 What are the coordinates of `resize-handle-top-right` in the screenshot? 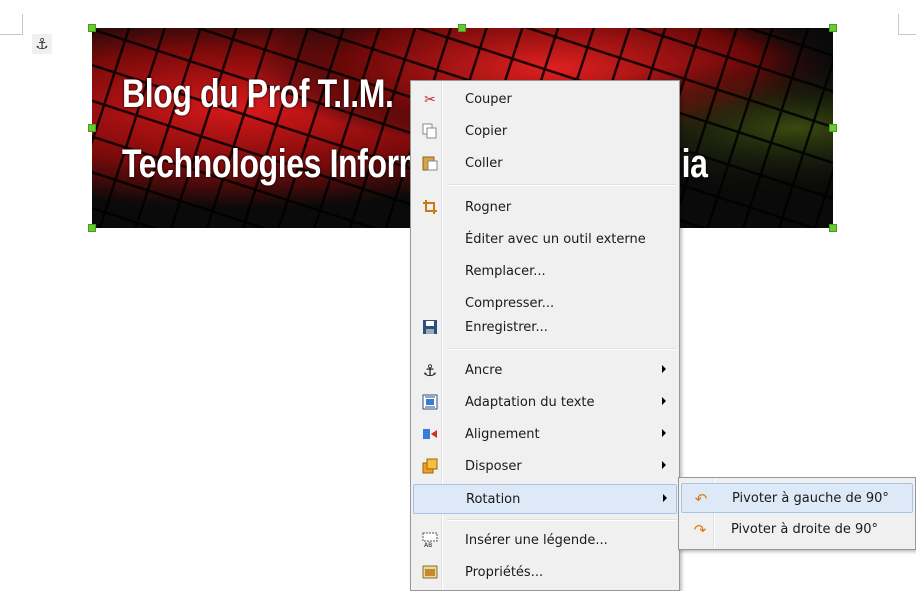 It's located at (833, 28).